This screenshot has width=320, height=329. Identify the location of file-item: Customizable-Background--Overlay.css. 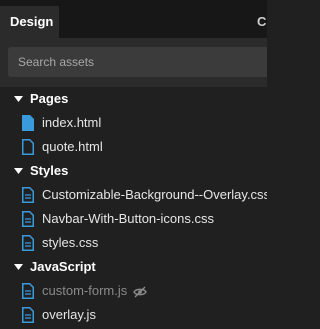
(133, 195).